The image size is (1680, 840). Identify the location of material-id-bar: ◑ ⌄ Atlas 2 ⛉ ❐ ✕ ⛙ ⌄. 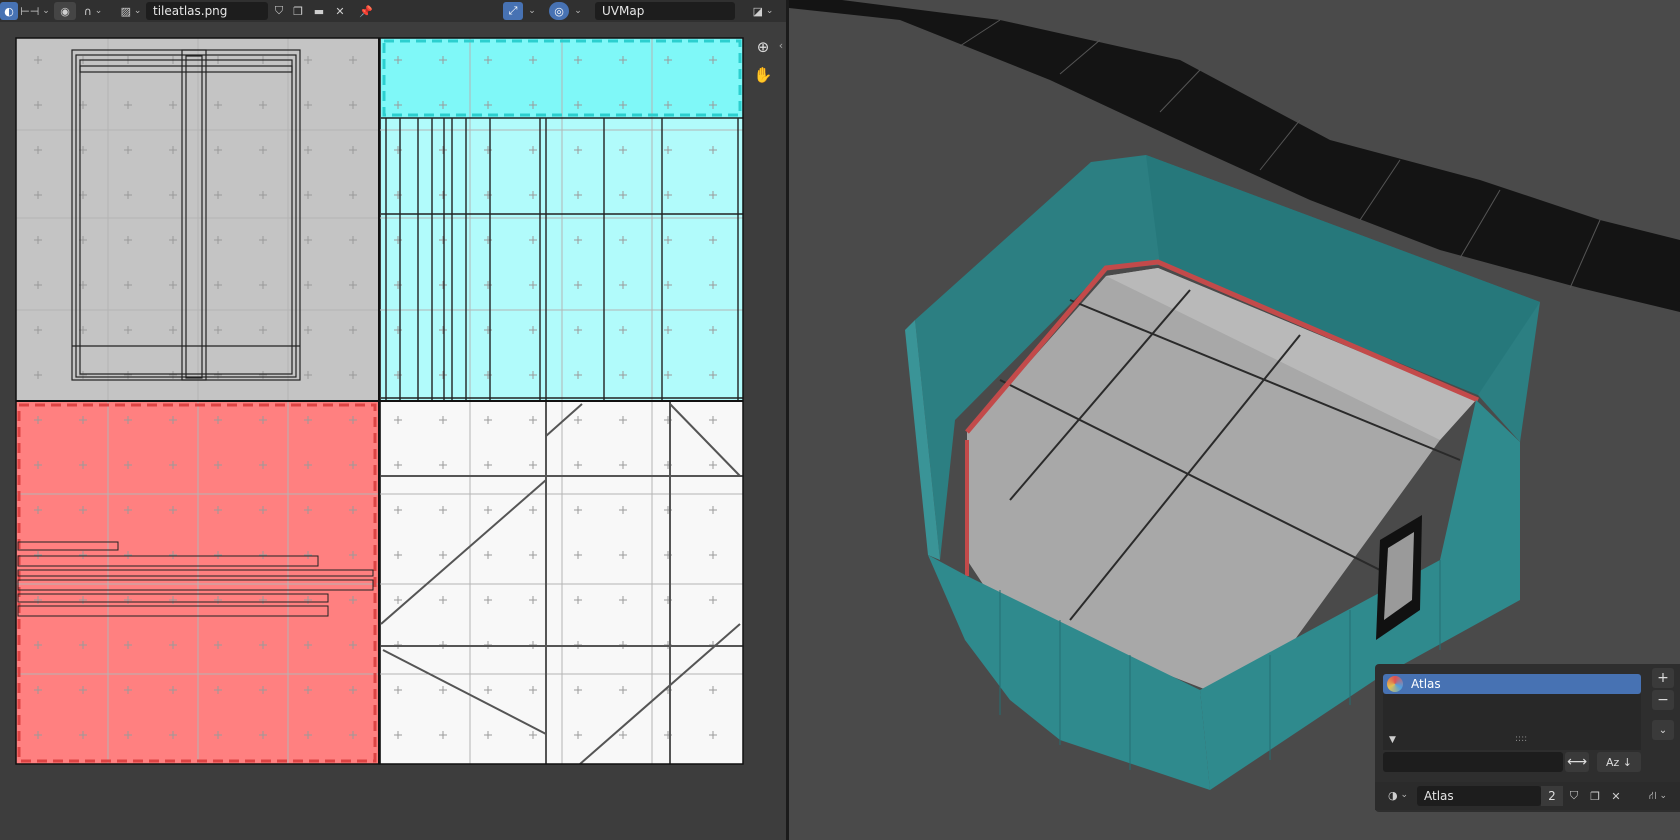
(1527, 796).